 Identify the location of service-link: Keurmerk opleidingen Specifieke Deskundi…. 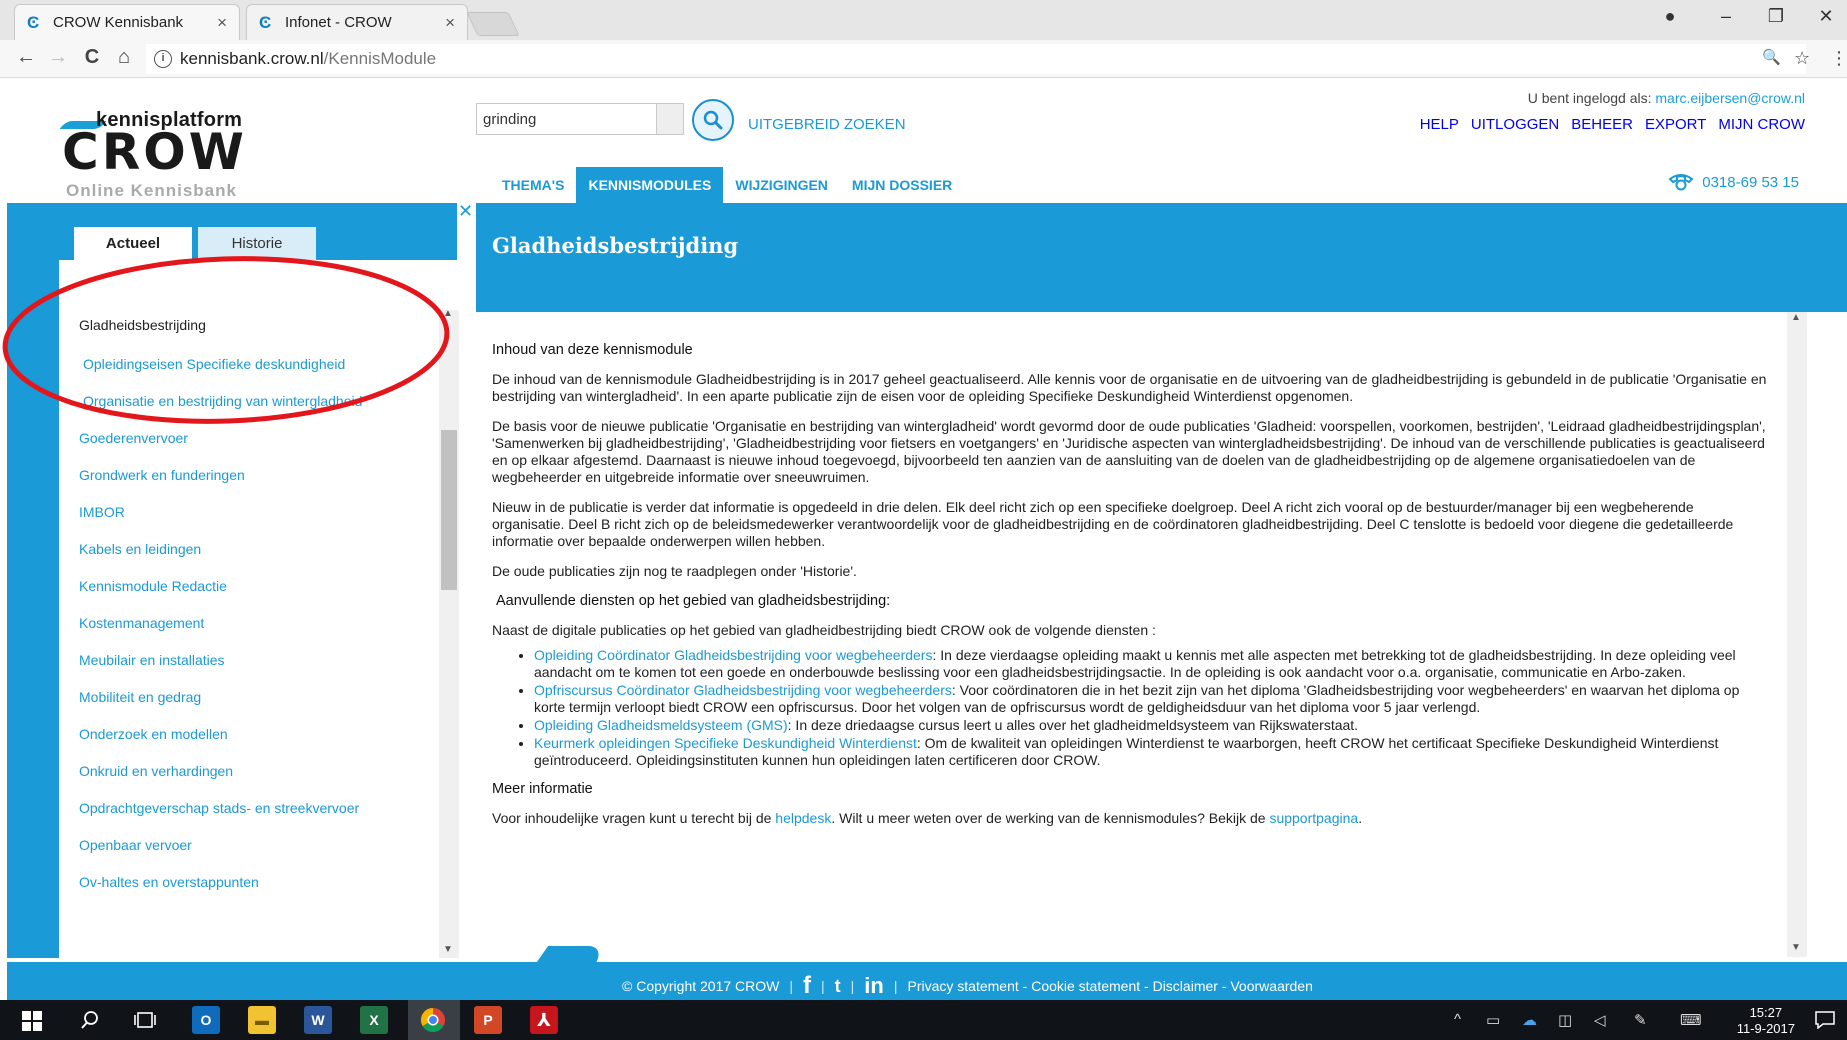
(725, 743).